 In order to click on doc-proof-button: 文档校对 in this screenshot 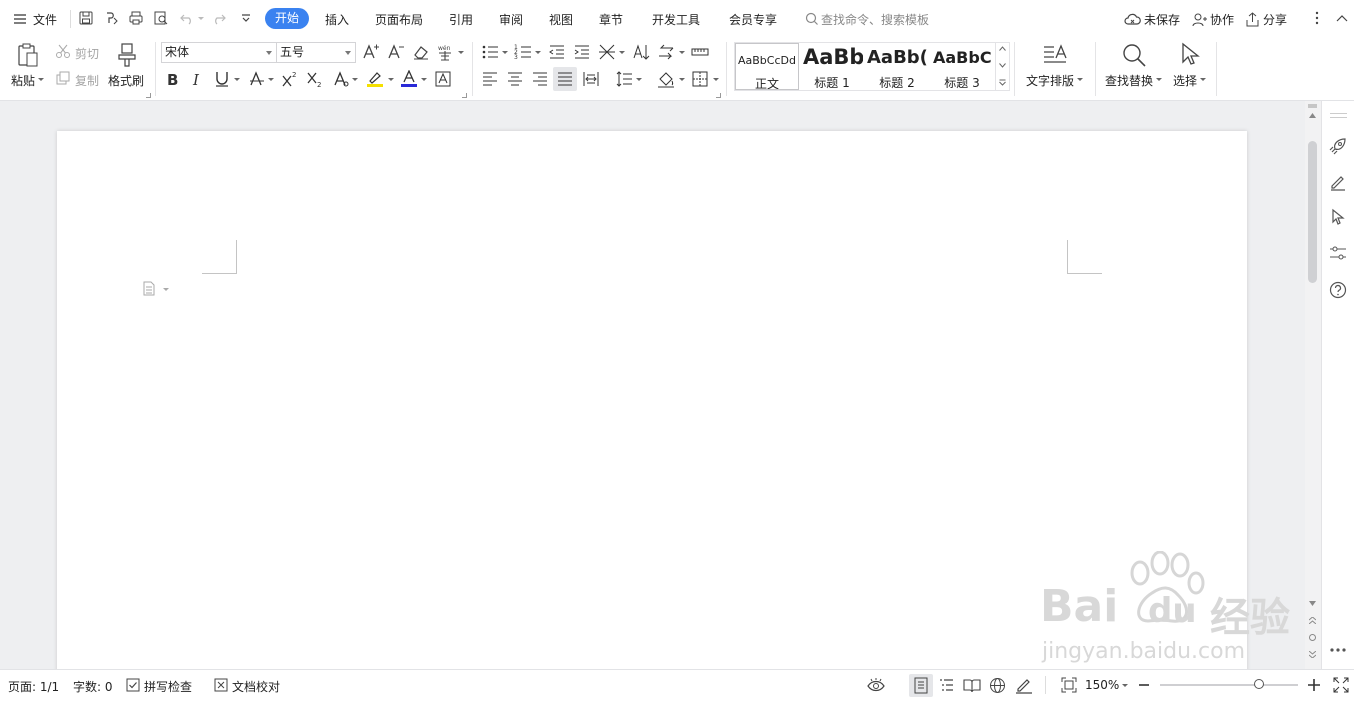, I will do `click(250, 686)`.